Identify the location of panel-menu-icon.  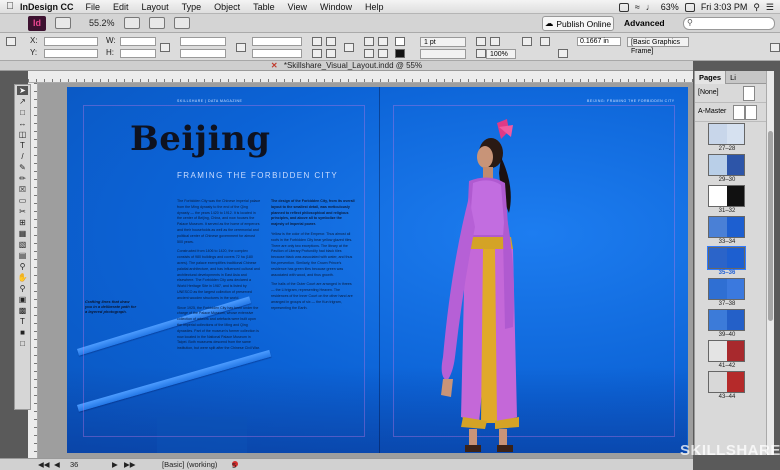
(775, 47).